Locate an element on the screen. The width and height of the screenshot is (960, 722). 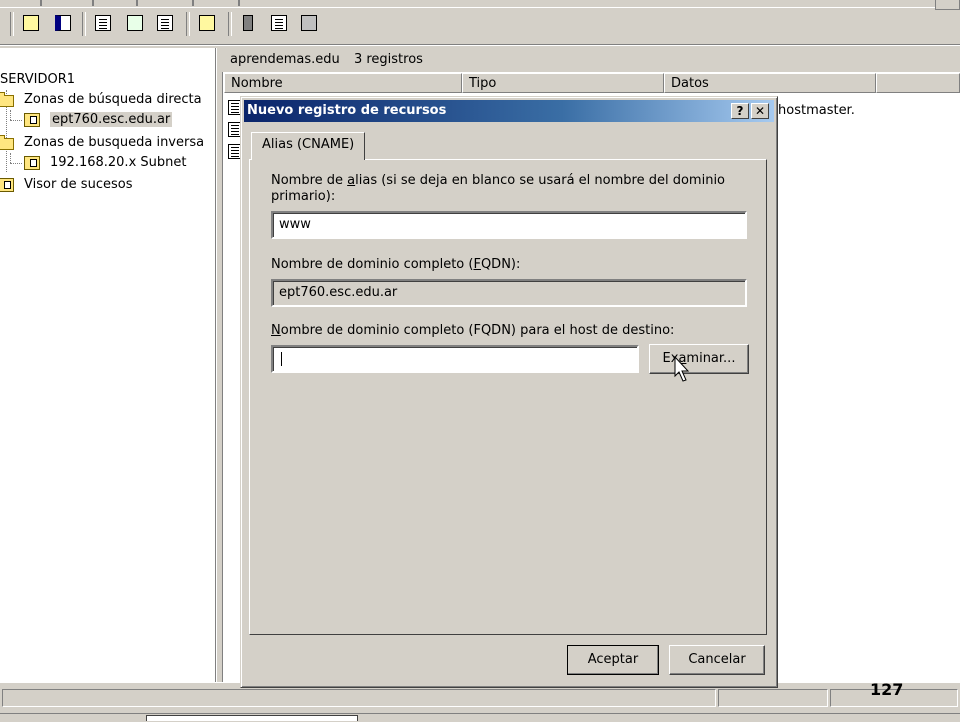
new-record-icon is located at coordinates (280, 24).